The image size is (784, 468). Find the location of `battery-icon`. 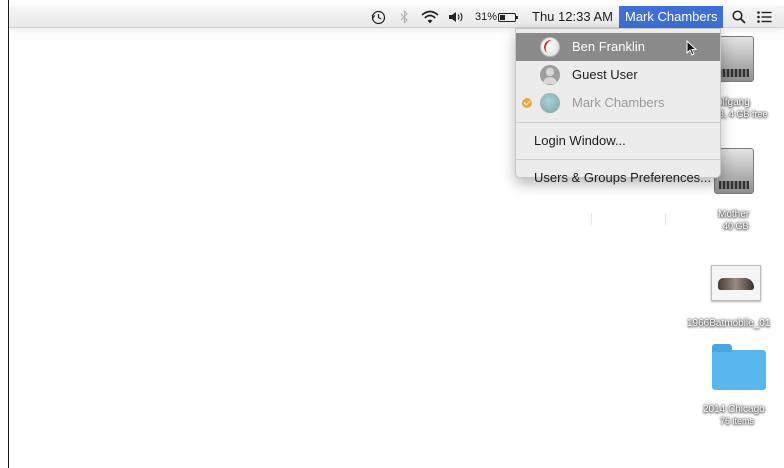

battery-icon is located at coordinates (507, 17).